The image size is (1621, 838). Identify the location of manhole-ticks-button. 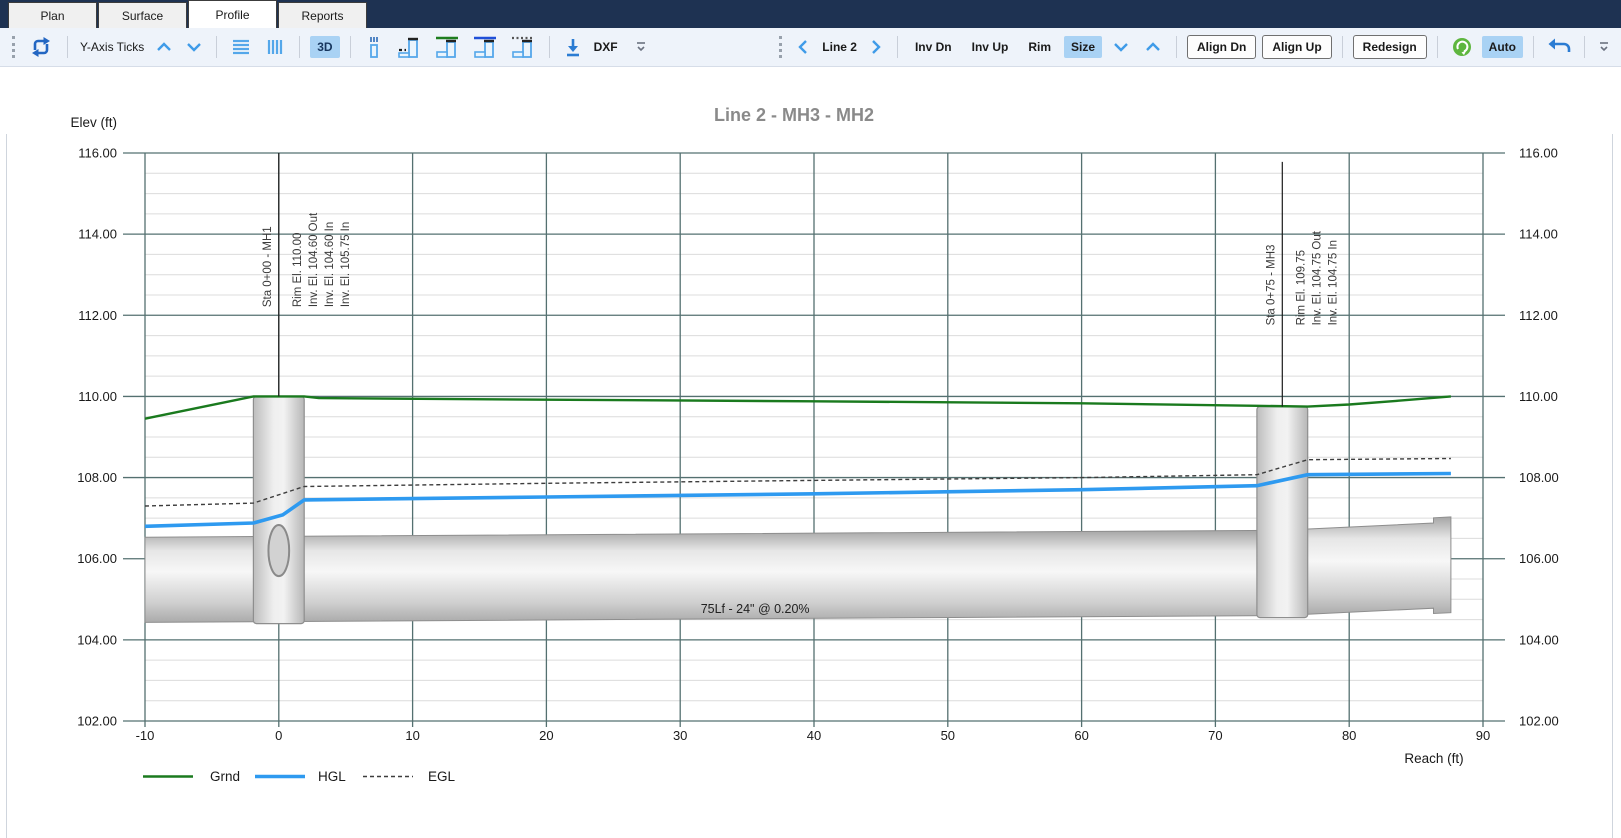
(374, 47).